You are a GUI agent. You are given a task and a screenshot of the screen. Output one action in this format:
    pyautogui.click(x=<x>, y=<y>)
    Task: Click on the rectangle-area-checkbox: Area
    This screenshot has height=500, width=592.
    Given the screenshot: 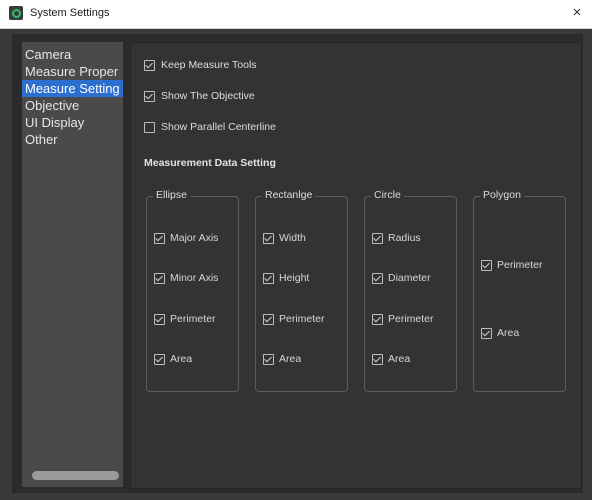 What is the action you would take?
    pyautogui.click(x=282, y=359)
    